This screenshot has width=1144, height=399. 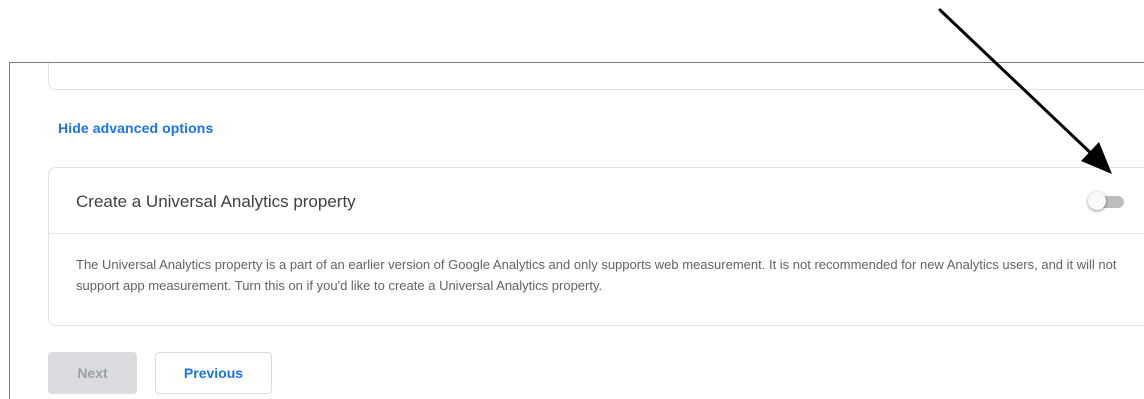 I want to click on hide-advanced-options-link: Hide advanced options, so click(x=135, y=128).